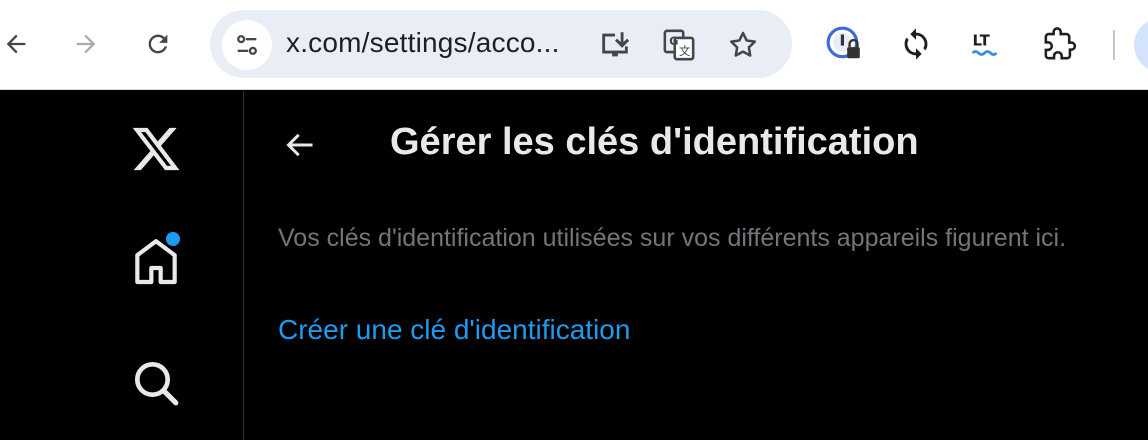 The image size is (1148, 440). What do you see at coordinates (684, 51) in the screenshot?
I see `svg-text: 文` at bounding box center [684, 51].